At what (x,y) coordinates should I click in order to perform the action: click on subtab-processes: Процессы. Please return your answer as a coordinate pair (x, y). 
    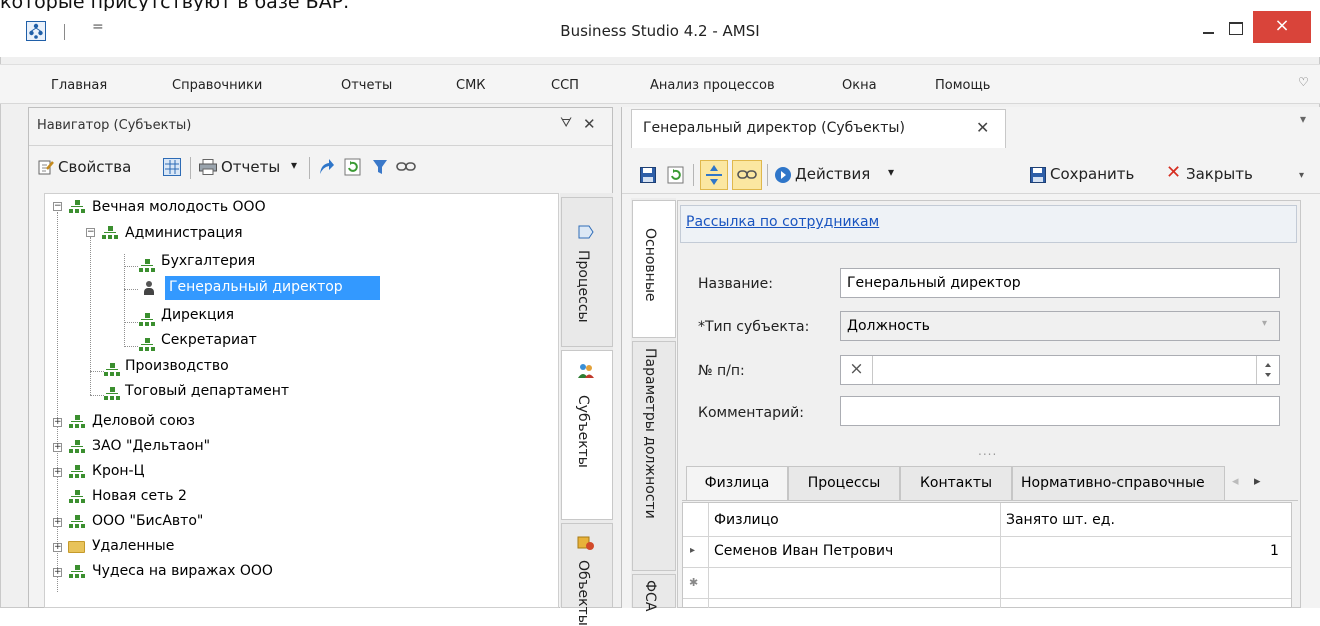
    Looking at the image, I should click on (844, 483).